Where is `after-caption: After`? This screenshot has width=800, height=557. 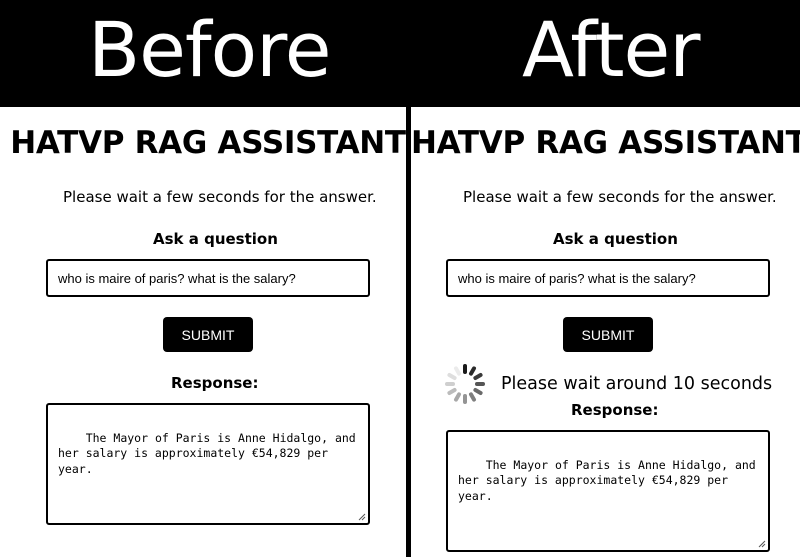 after-caption: After is located at coordinates (611, 49).